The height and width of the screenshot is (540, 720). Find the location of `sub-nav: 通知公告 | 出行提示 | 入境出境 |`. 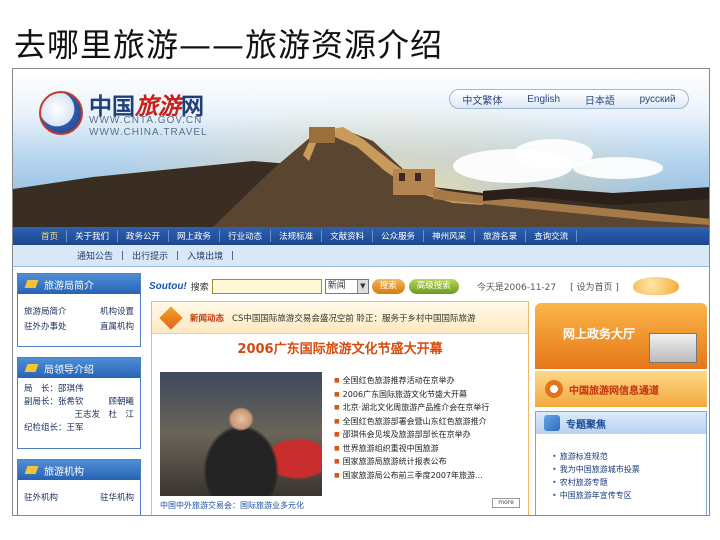

sub-nav: 通知公告 | 出行提示 | 入境出境 | is located at coordinates (361, 256).